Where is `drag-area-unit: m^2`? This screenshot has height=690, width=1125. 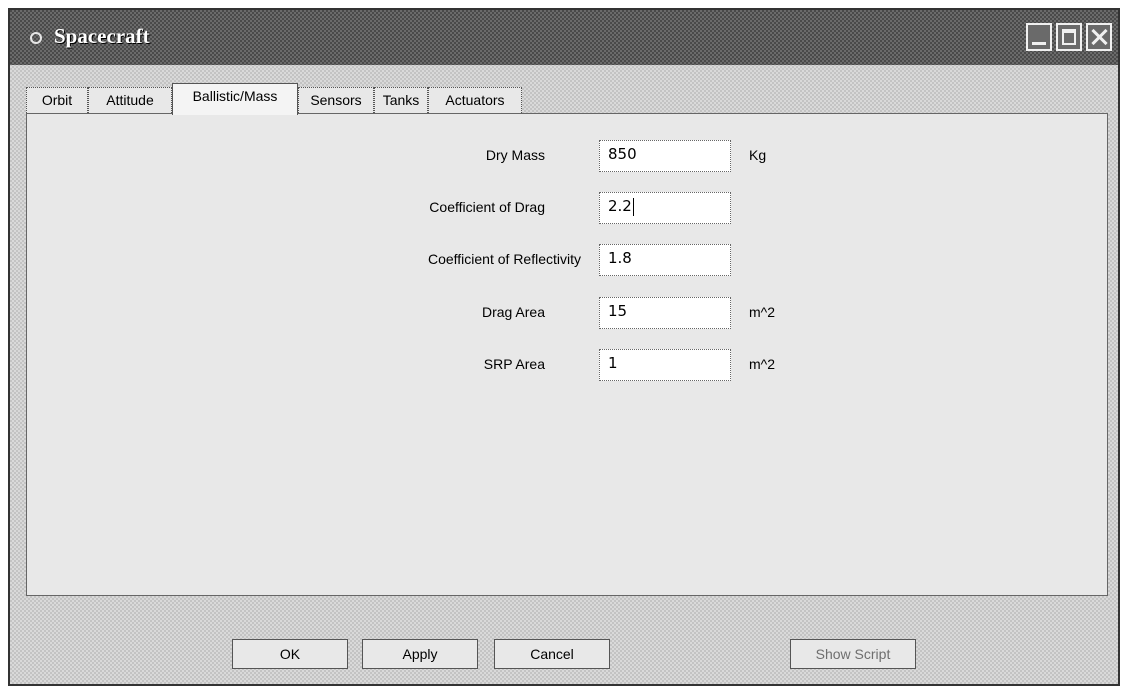
drag-area-unit: m^2 is located at coordinates (762, 312).